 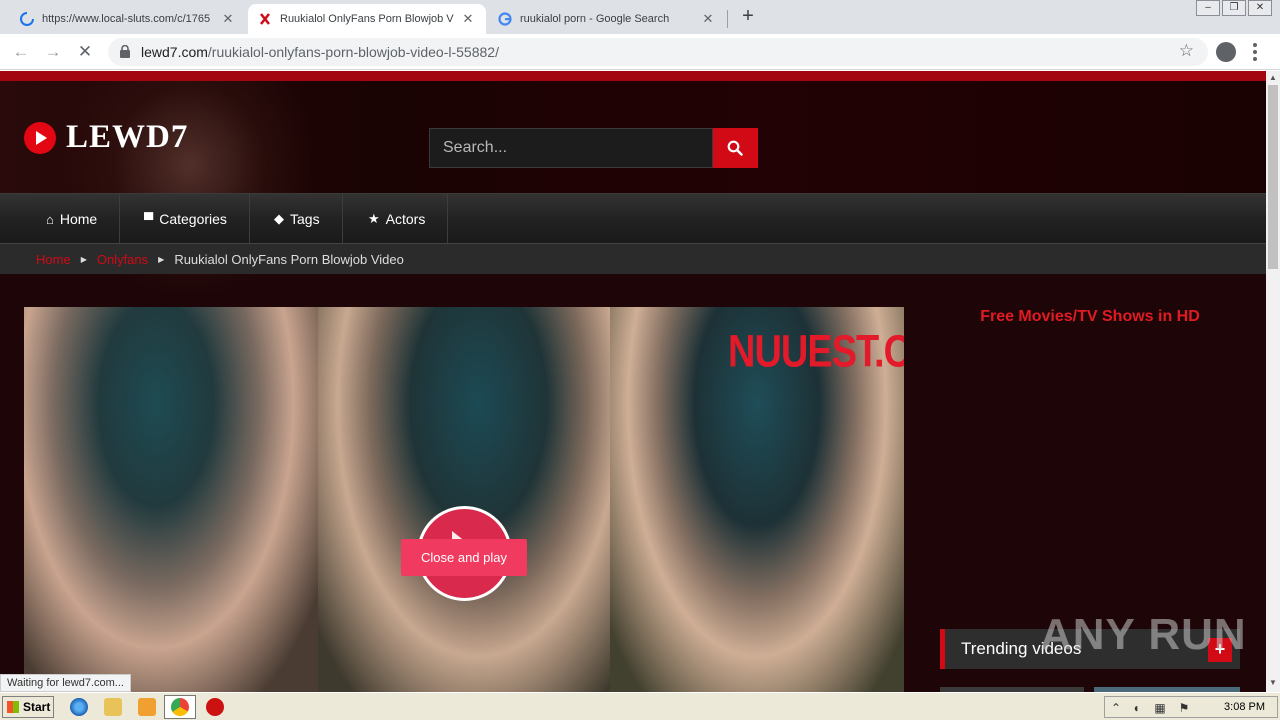 What do you see at coordinates (1273, 177) in the screenshot?
I see `scrollbar-thumb` at bounding box center [1273, 177].